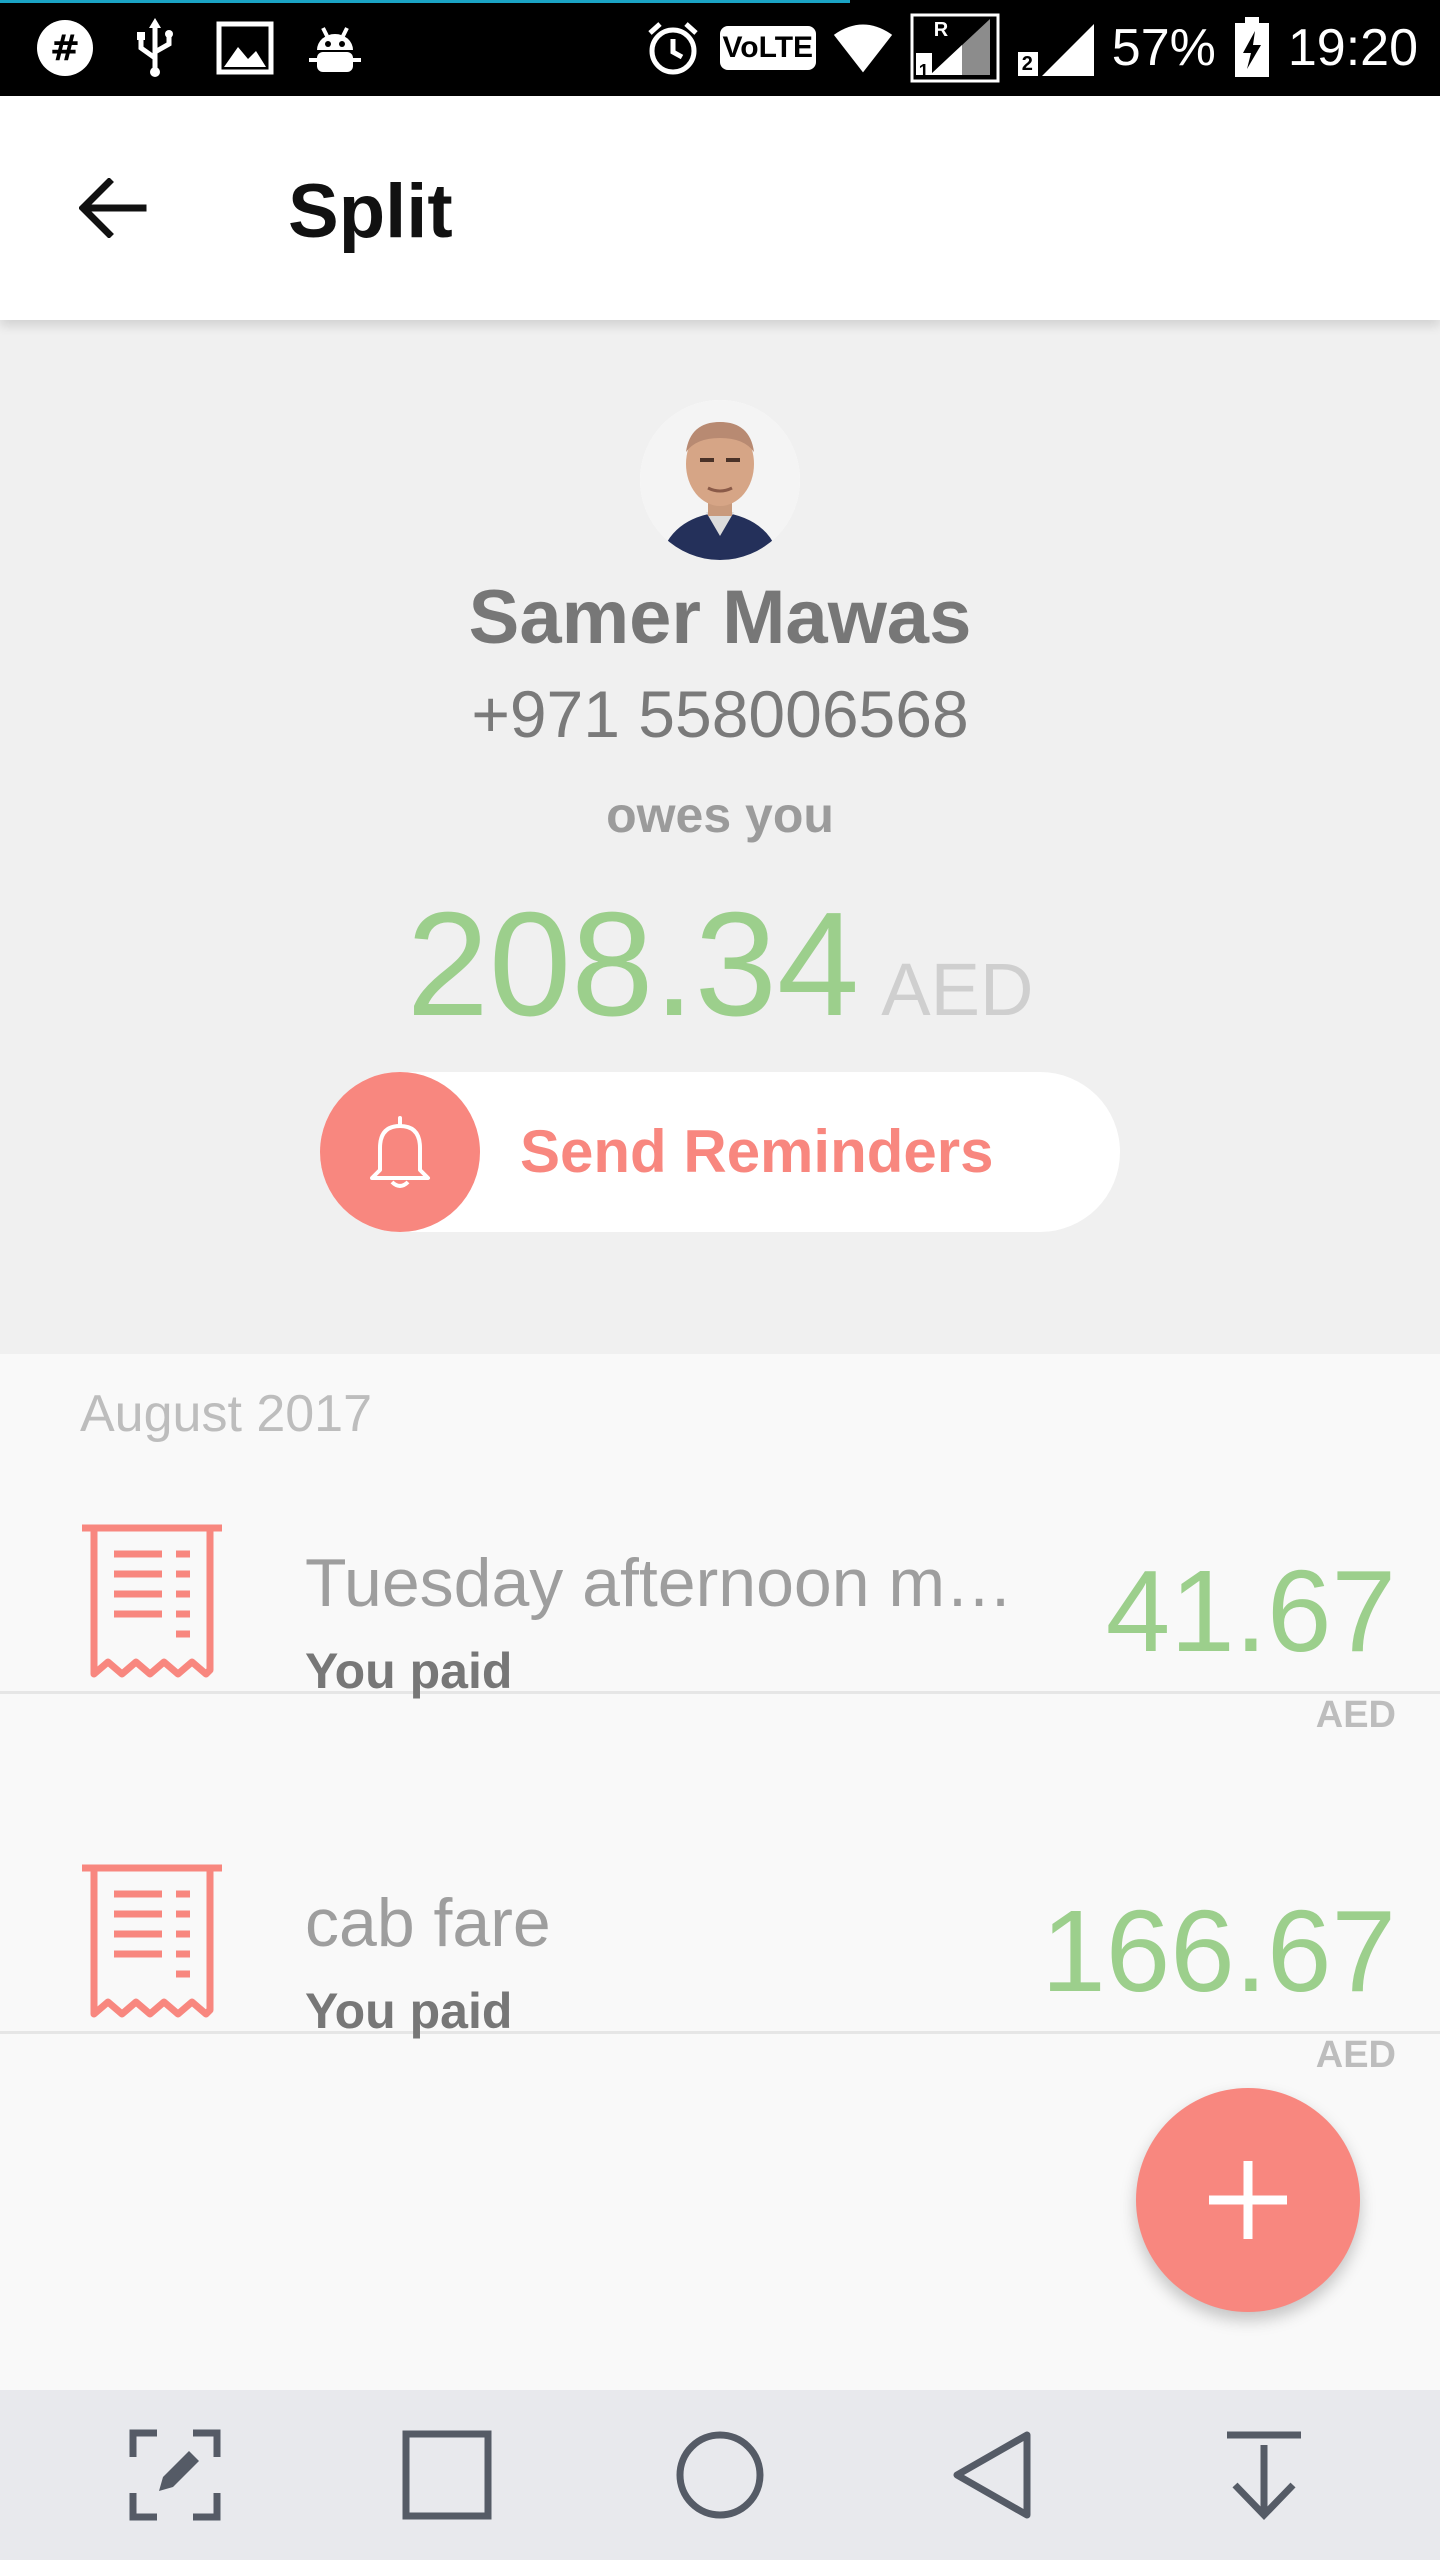 Image resolution: width=1440 pixels, height=2560 pixels. Describe the element at coordinates (720, 208) in the screenshot. I see `app-bar: Split` at that location.